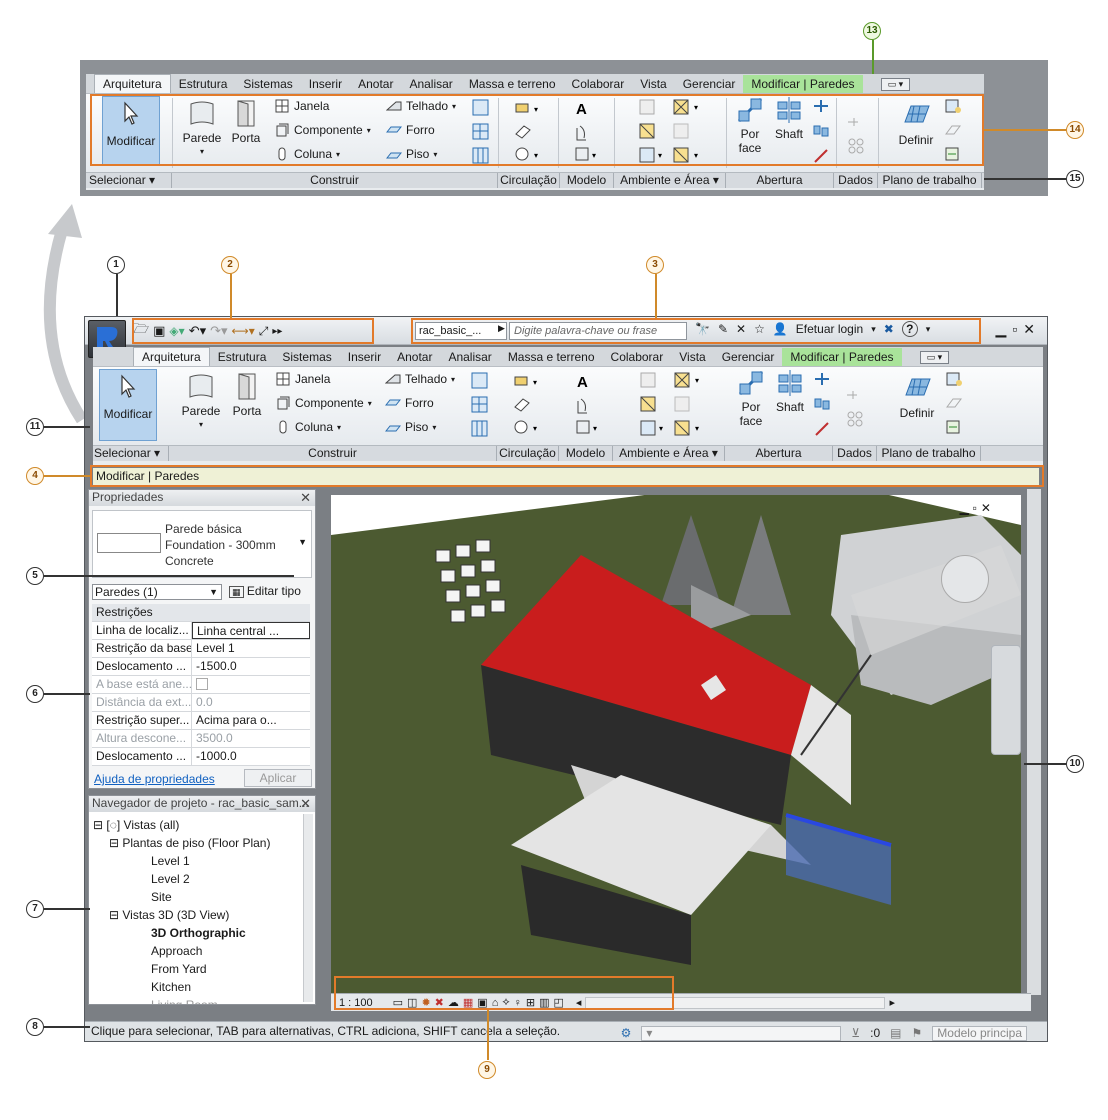 This screenshot has height=1120, width=1108. What do you see at coordinates (323, 403) in the screenshot?
I see `component-button: Componente ▾` at bounding box center [323, 403].